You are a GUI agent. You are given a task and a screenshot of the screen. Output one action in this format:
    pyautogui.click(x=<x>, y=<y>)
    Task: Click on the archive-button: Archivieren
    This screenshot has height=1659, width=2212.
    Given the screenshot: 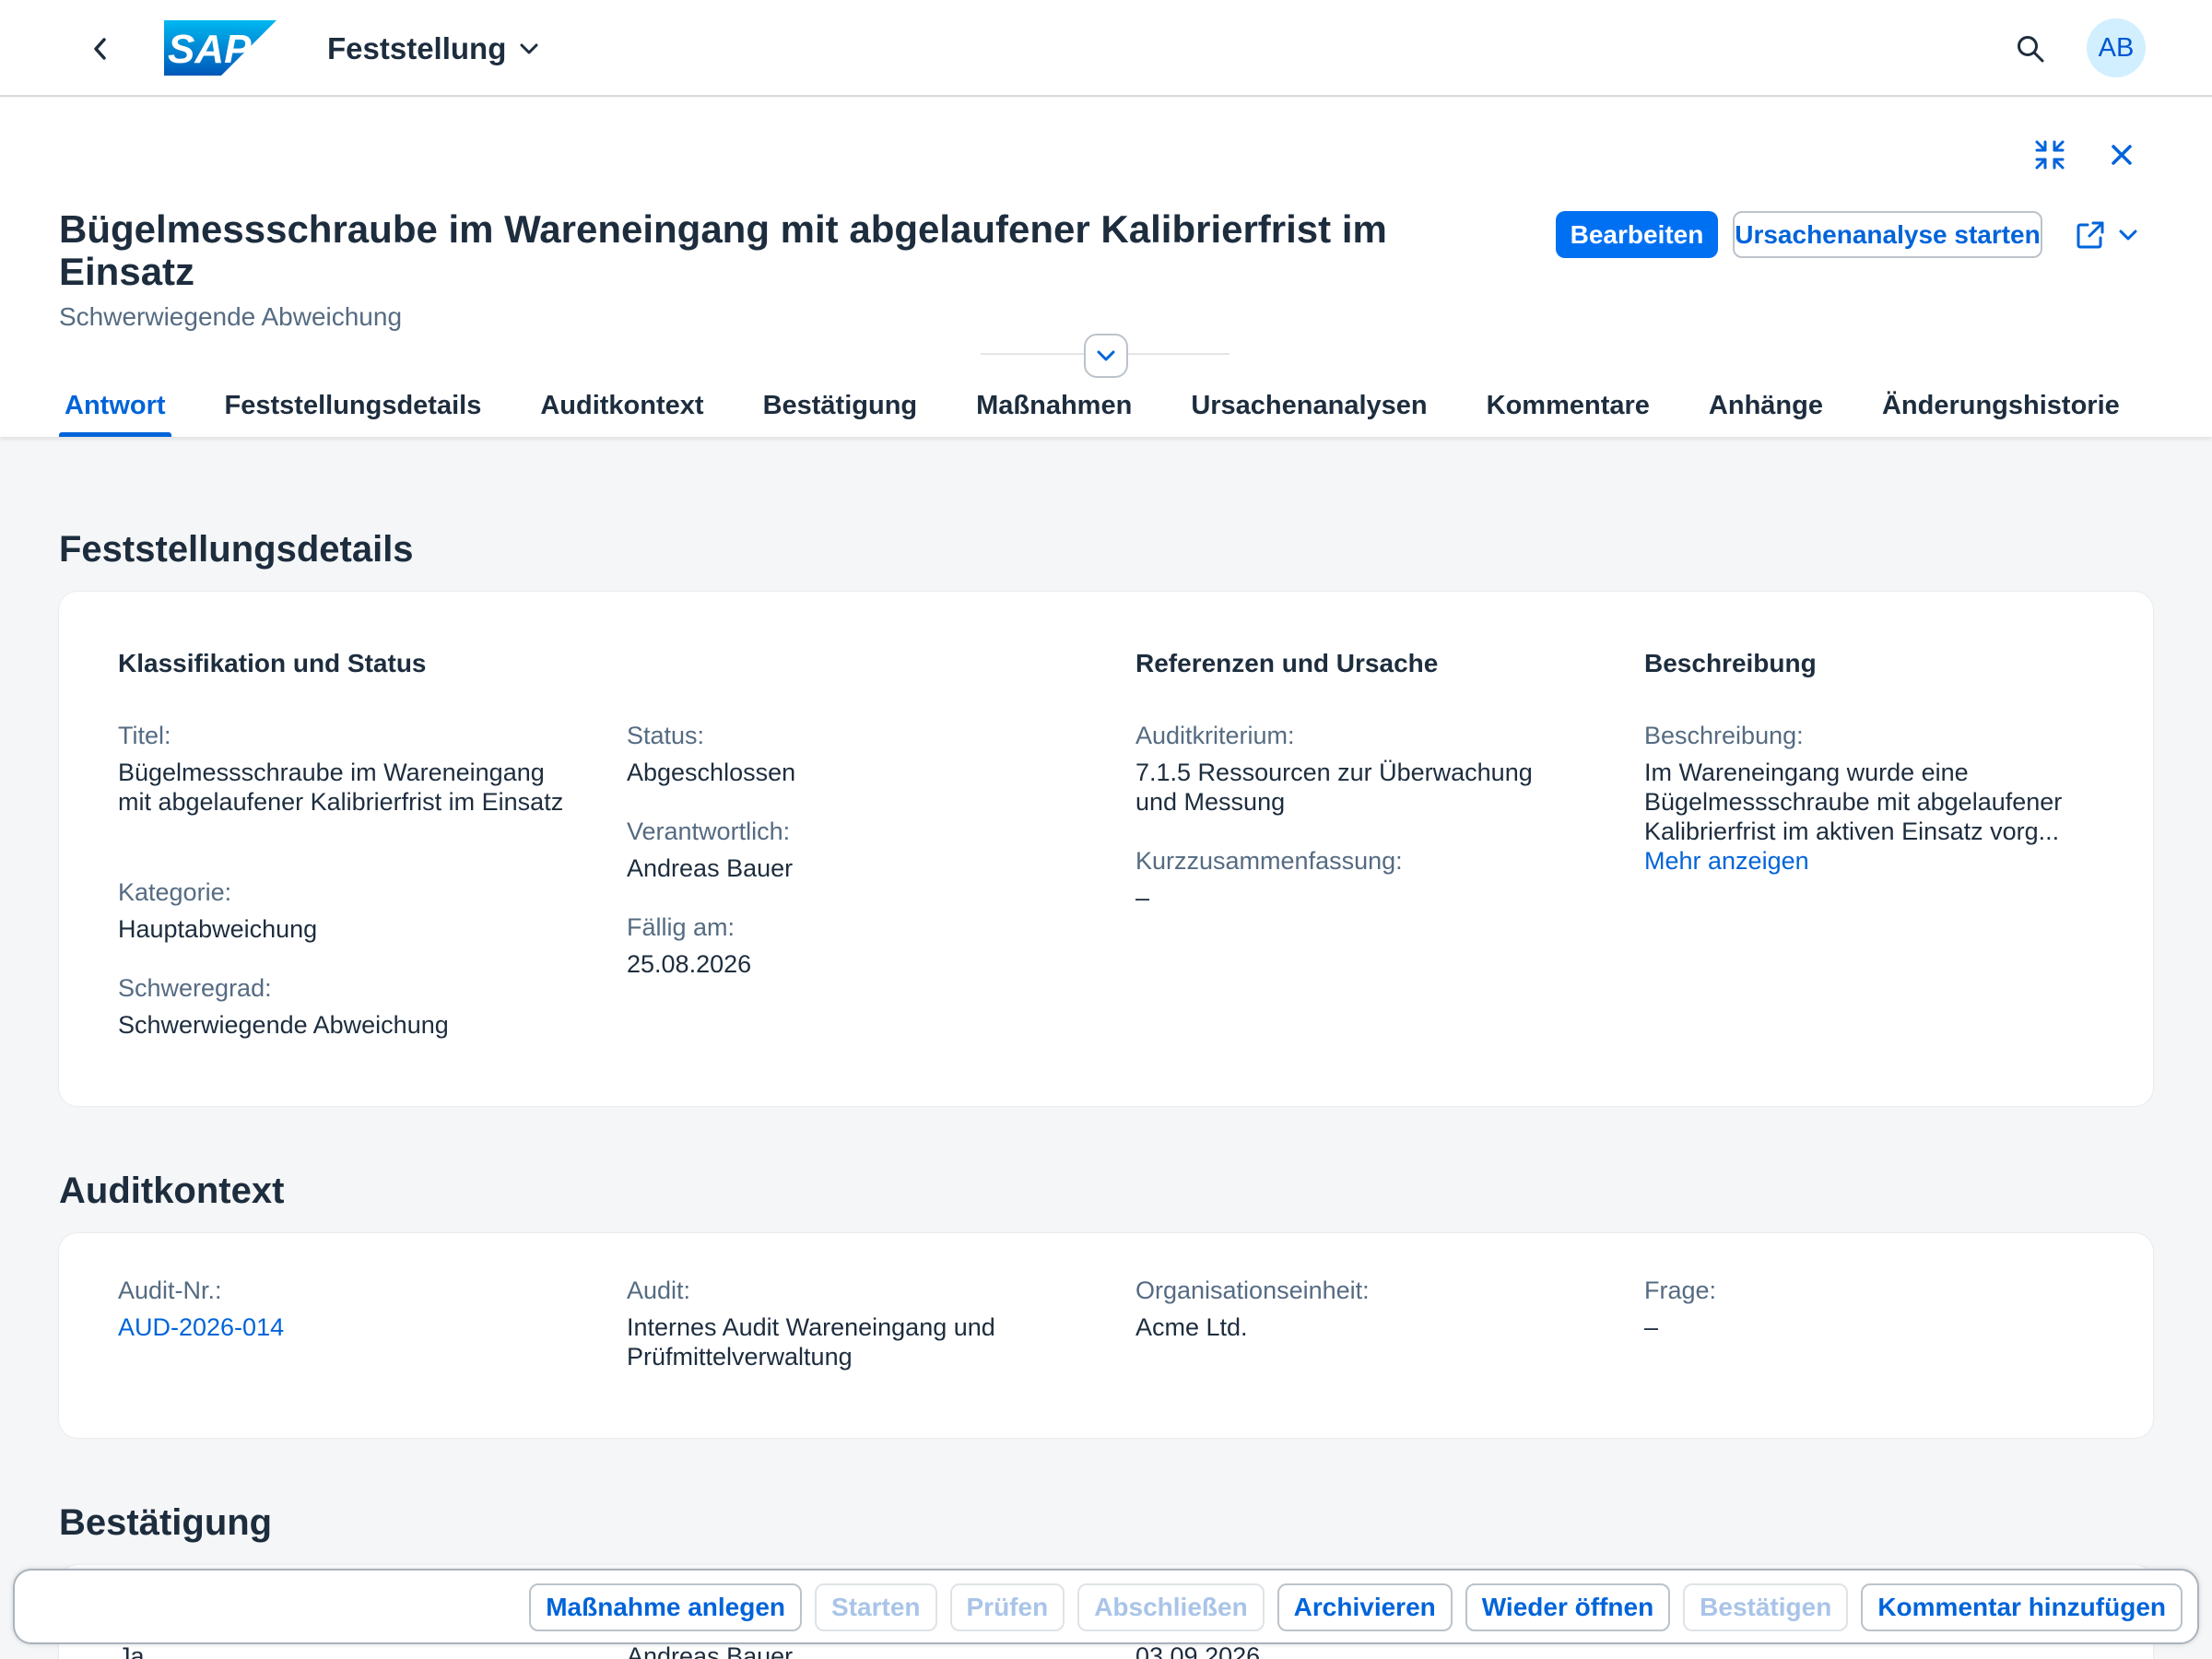 What is the action you would take?
    pyautogui.click(x=1365, y=1607)
    